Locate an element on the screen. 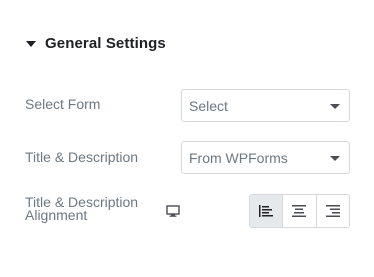  alignment-button-group is located at coordinates (299, 211).